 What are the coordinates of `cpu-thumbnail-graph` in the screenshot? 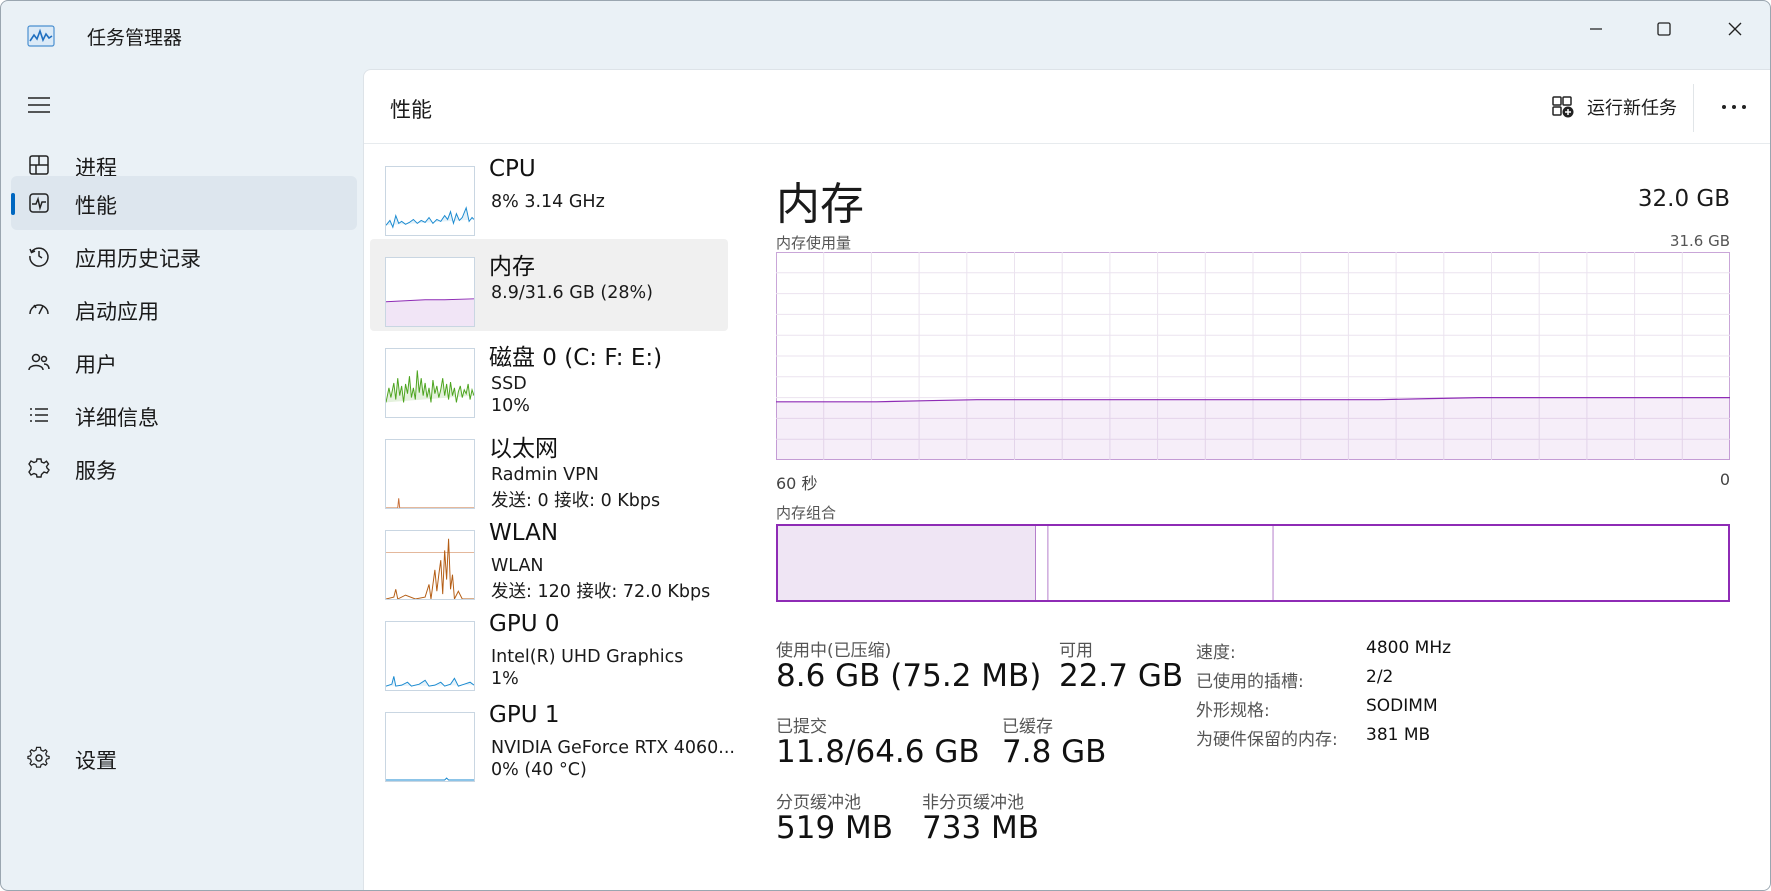 It's located at (430, 201).